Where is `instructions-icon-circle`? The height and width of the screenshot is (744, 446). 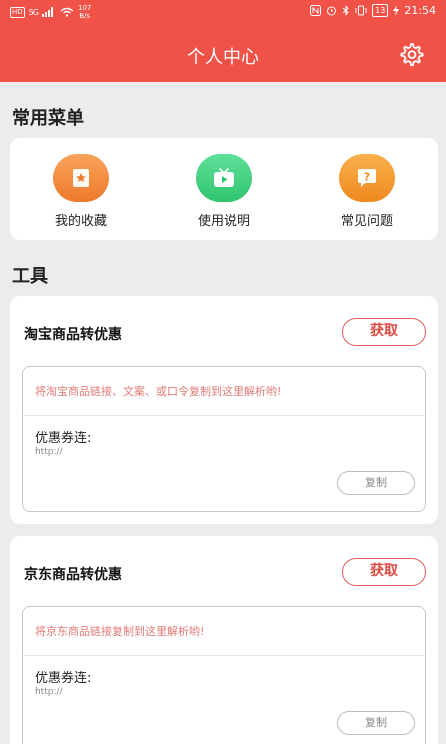
instructions-icon-circle is located at coordinates (224, 178).